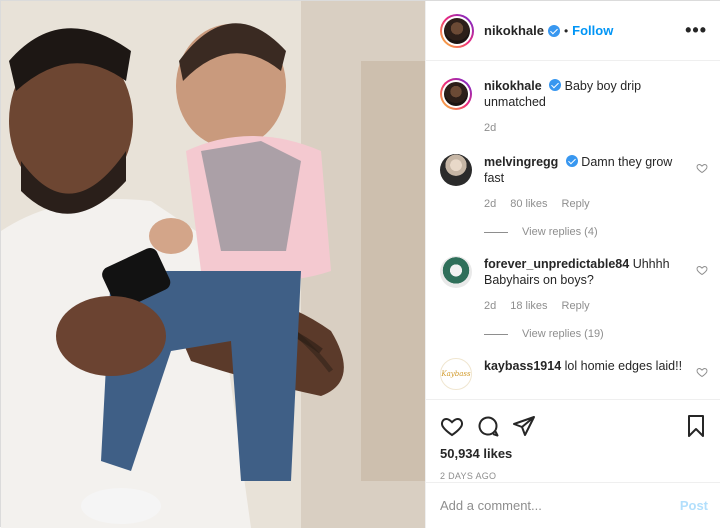  Describe the element at coordinates (560, 232) in the screenshot. I see `view-replies-label: View replies (4)` at that location.